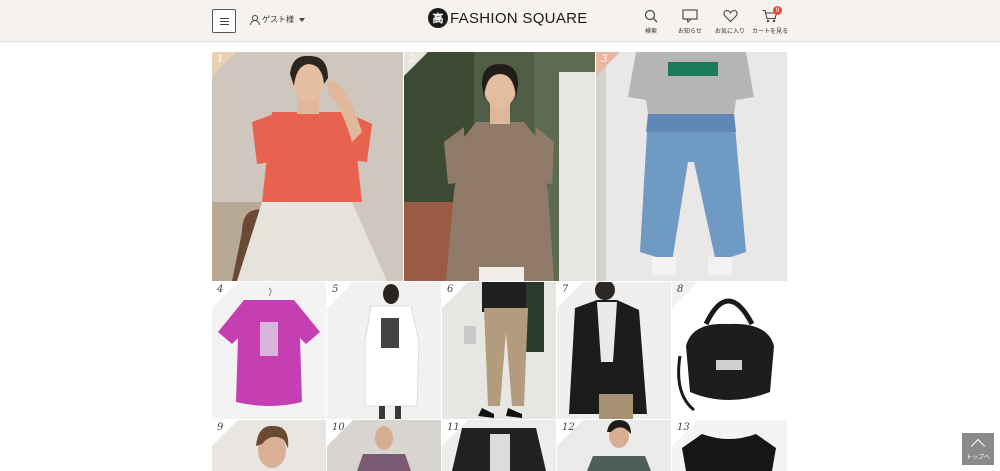 The image size is (1000, 471). I want to click on guest-account-menu: ゲスト様, so click(277, 19).